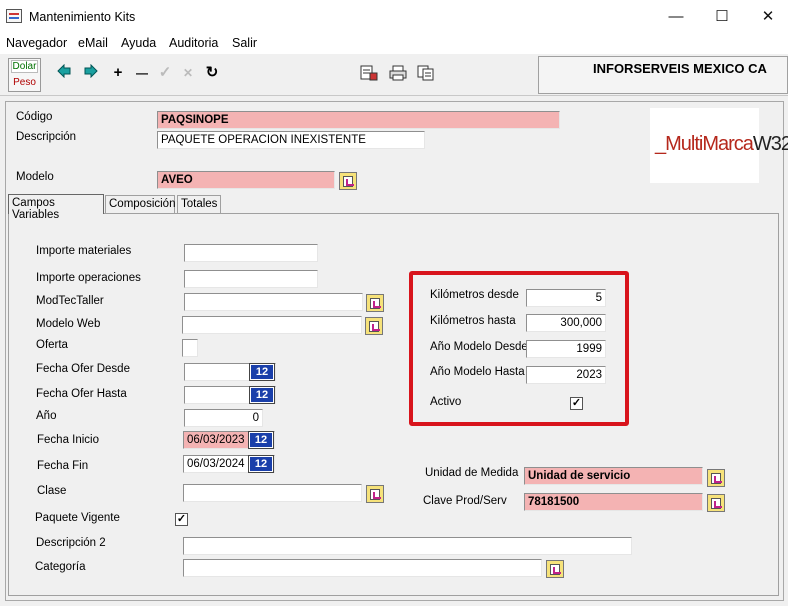 This screenshot has width=788, height=606. Describe the element at coordinates (81, 394) in the screenshot. I see `fecha-ofer-hasta-label: Fecha Ofer Hasta` at that location.